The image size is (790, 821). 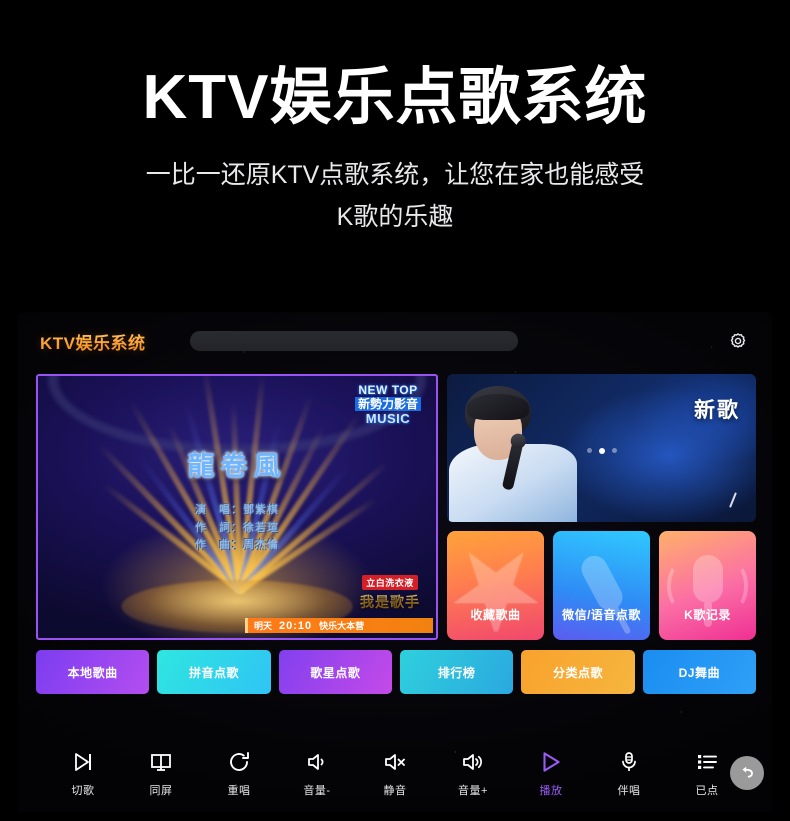 What do you see at coordinates (395, 97) in the screenshot?
I see `page-title: KTV娱乐点歌系统` at bounding box center [395, 97].